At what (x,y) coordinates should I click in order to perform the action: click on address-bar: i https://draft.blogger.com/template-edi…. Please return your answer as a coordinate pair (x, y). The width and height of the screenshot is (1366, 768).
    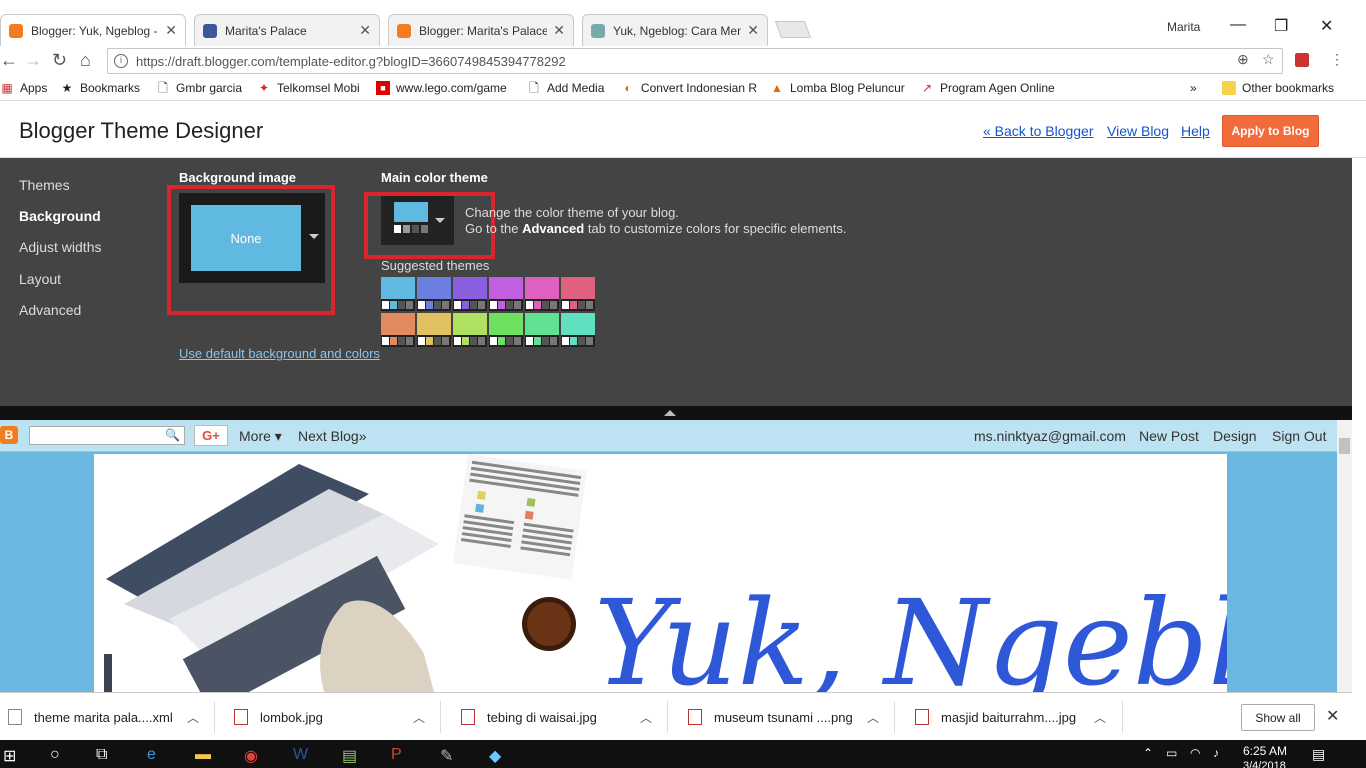
    Looking at the image, I should click on (695, 61).